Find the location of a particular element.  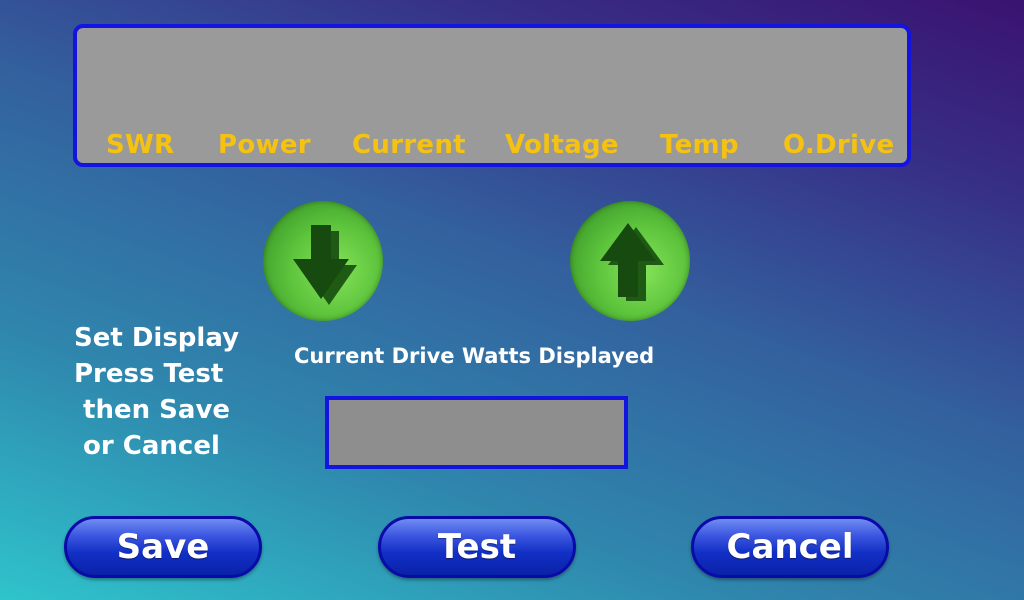

increase-drive-button is located at coordinates (630, 261).